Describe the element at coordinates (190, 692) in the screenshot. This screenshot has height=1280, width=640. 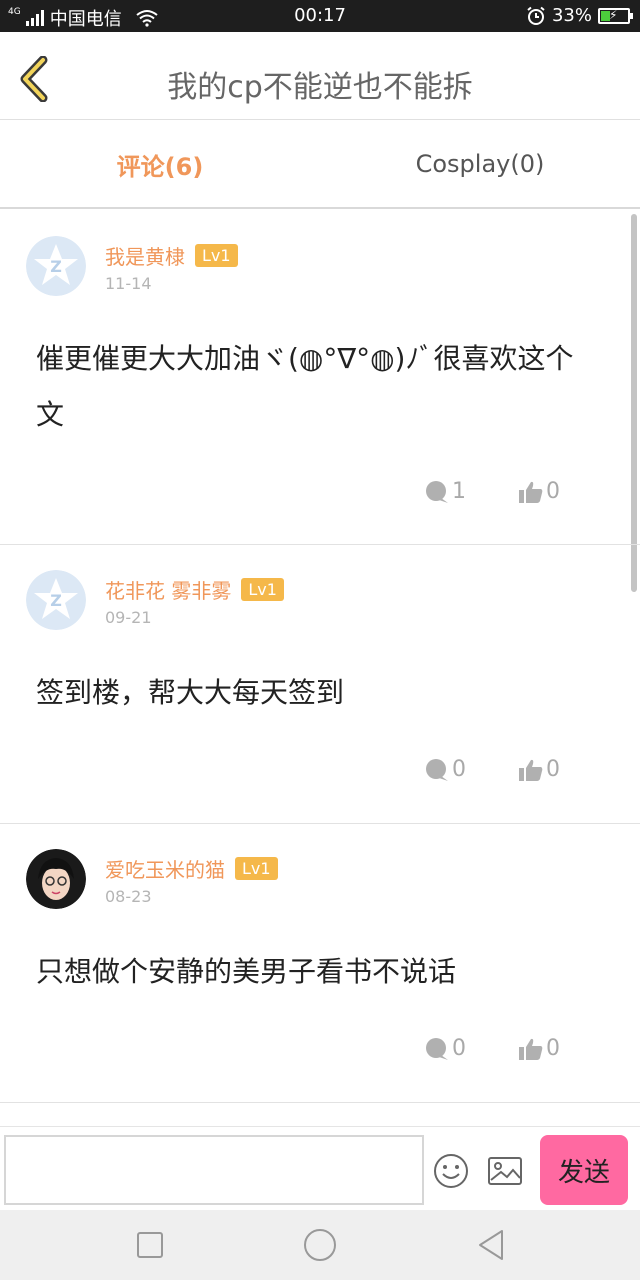
I see `comment-text: 签到楼，帮大大每天签到` at that location.